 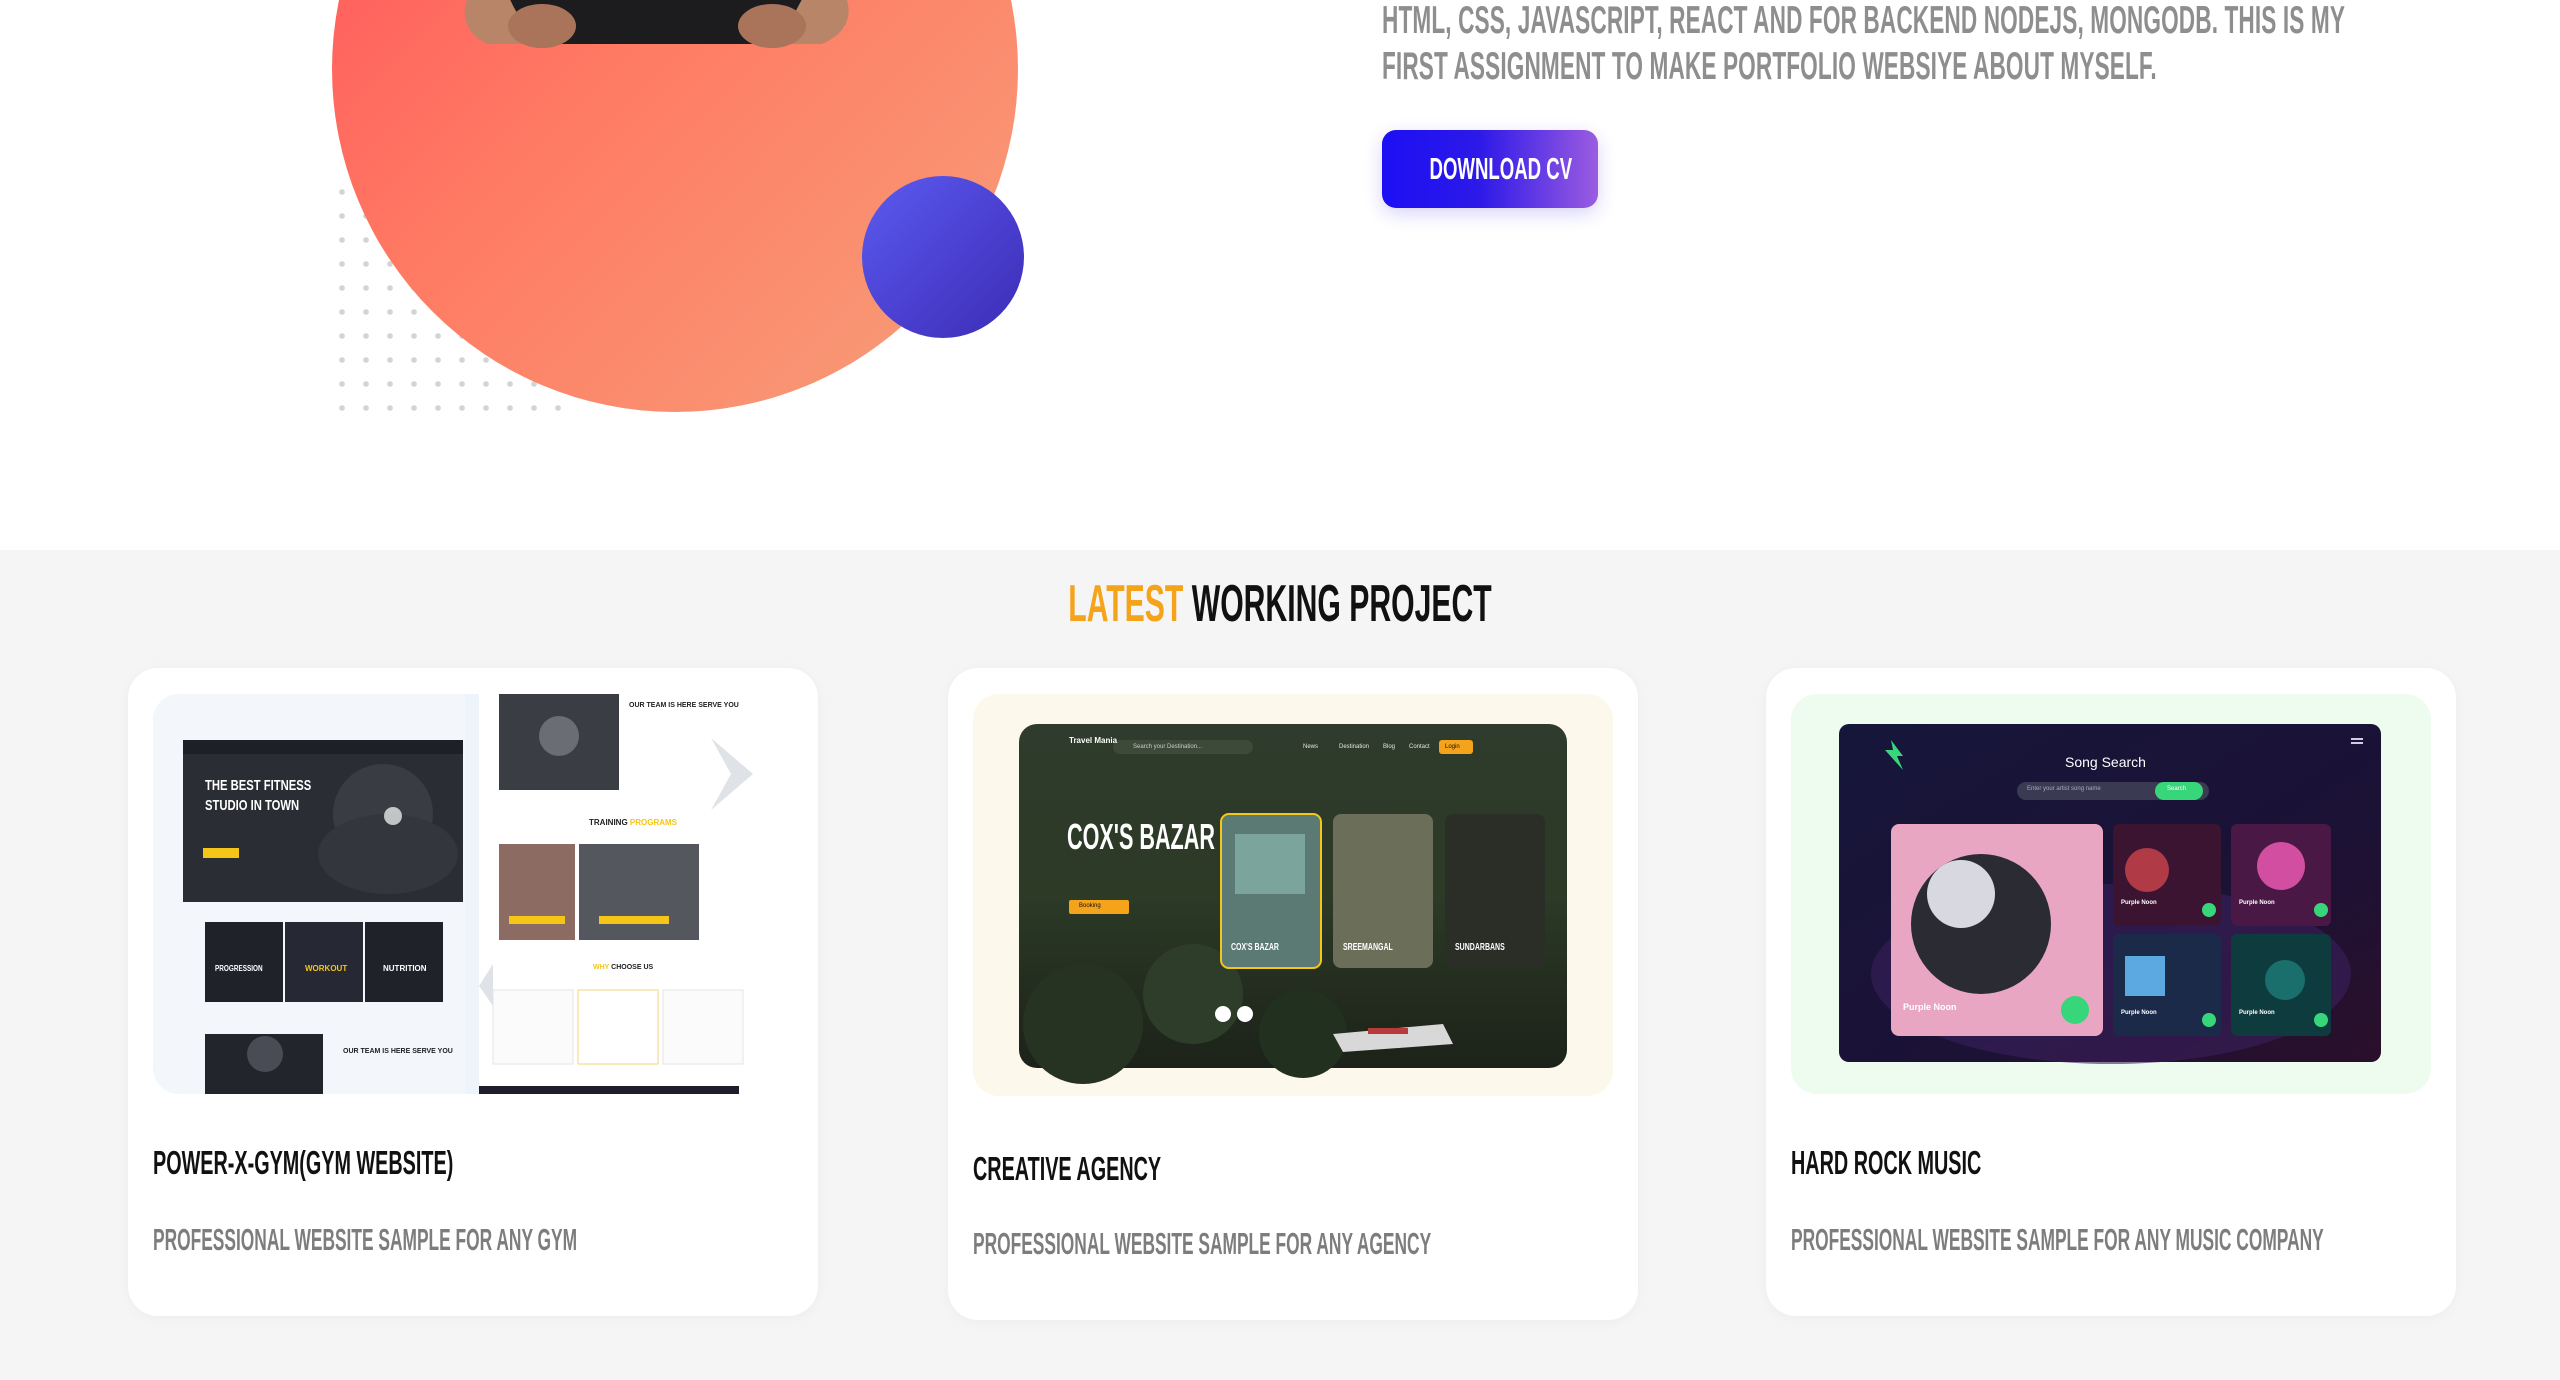 I want to click on gym-team-heading: OUR TEAM IS HERE SERVE YOU, so click(x=684, y=705).